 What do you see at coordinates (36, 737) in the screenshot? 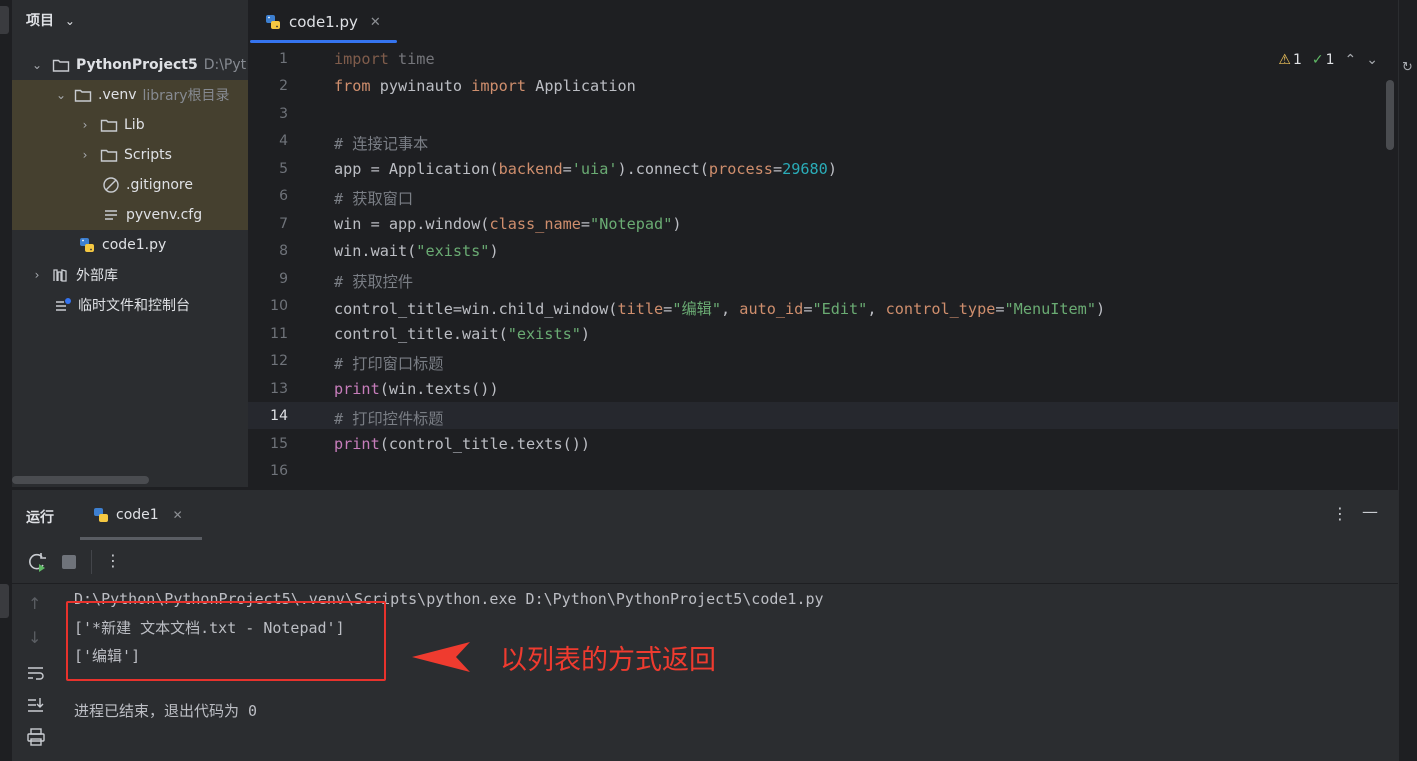
I see `print-icon` at bounding box center [36, 737].